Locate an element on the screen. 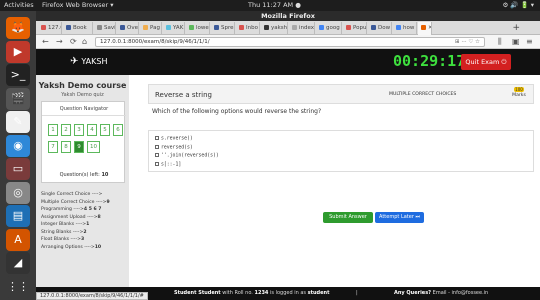 This screenshot has height=300, width=540. answer-option: s.reverse() is located at coordinates (174, 139).